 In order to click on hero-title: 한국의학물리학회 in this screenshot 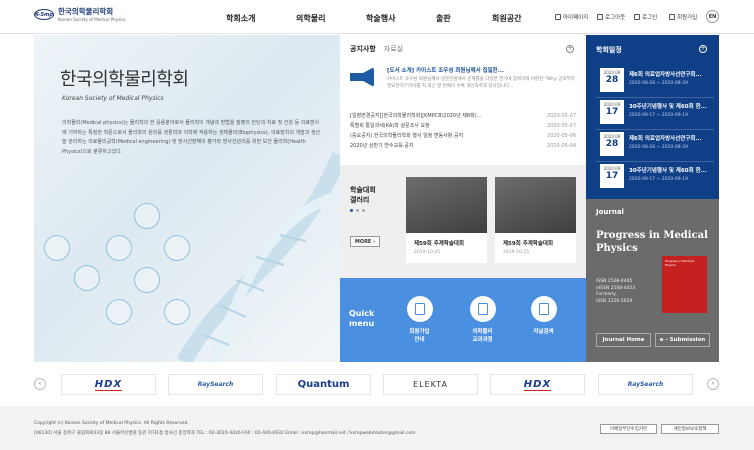, I will do `click(124, 79)`.